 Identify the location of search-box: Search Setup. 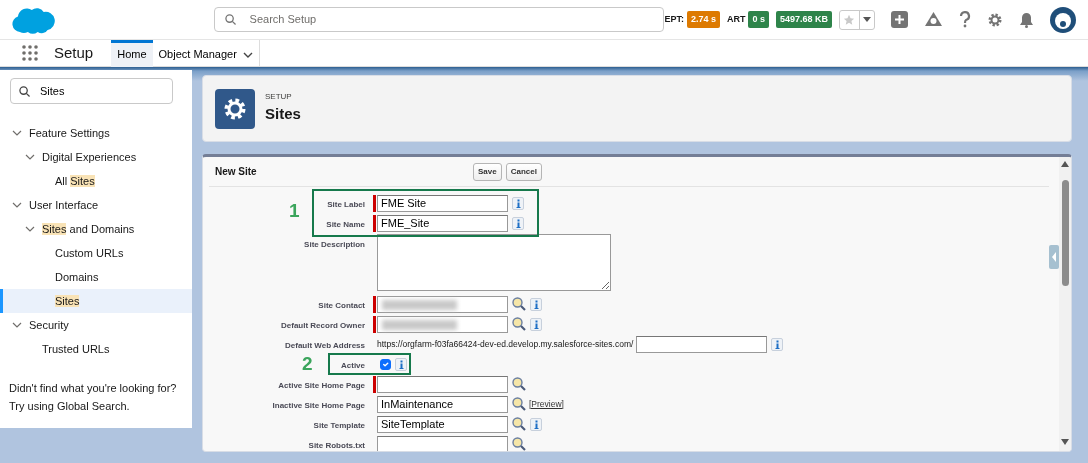
(439, 19).